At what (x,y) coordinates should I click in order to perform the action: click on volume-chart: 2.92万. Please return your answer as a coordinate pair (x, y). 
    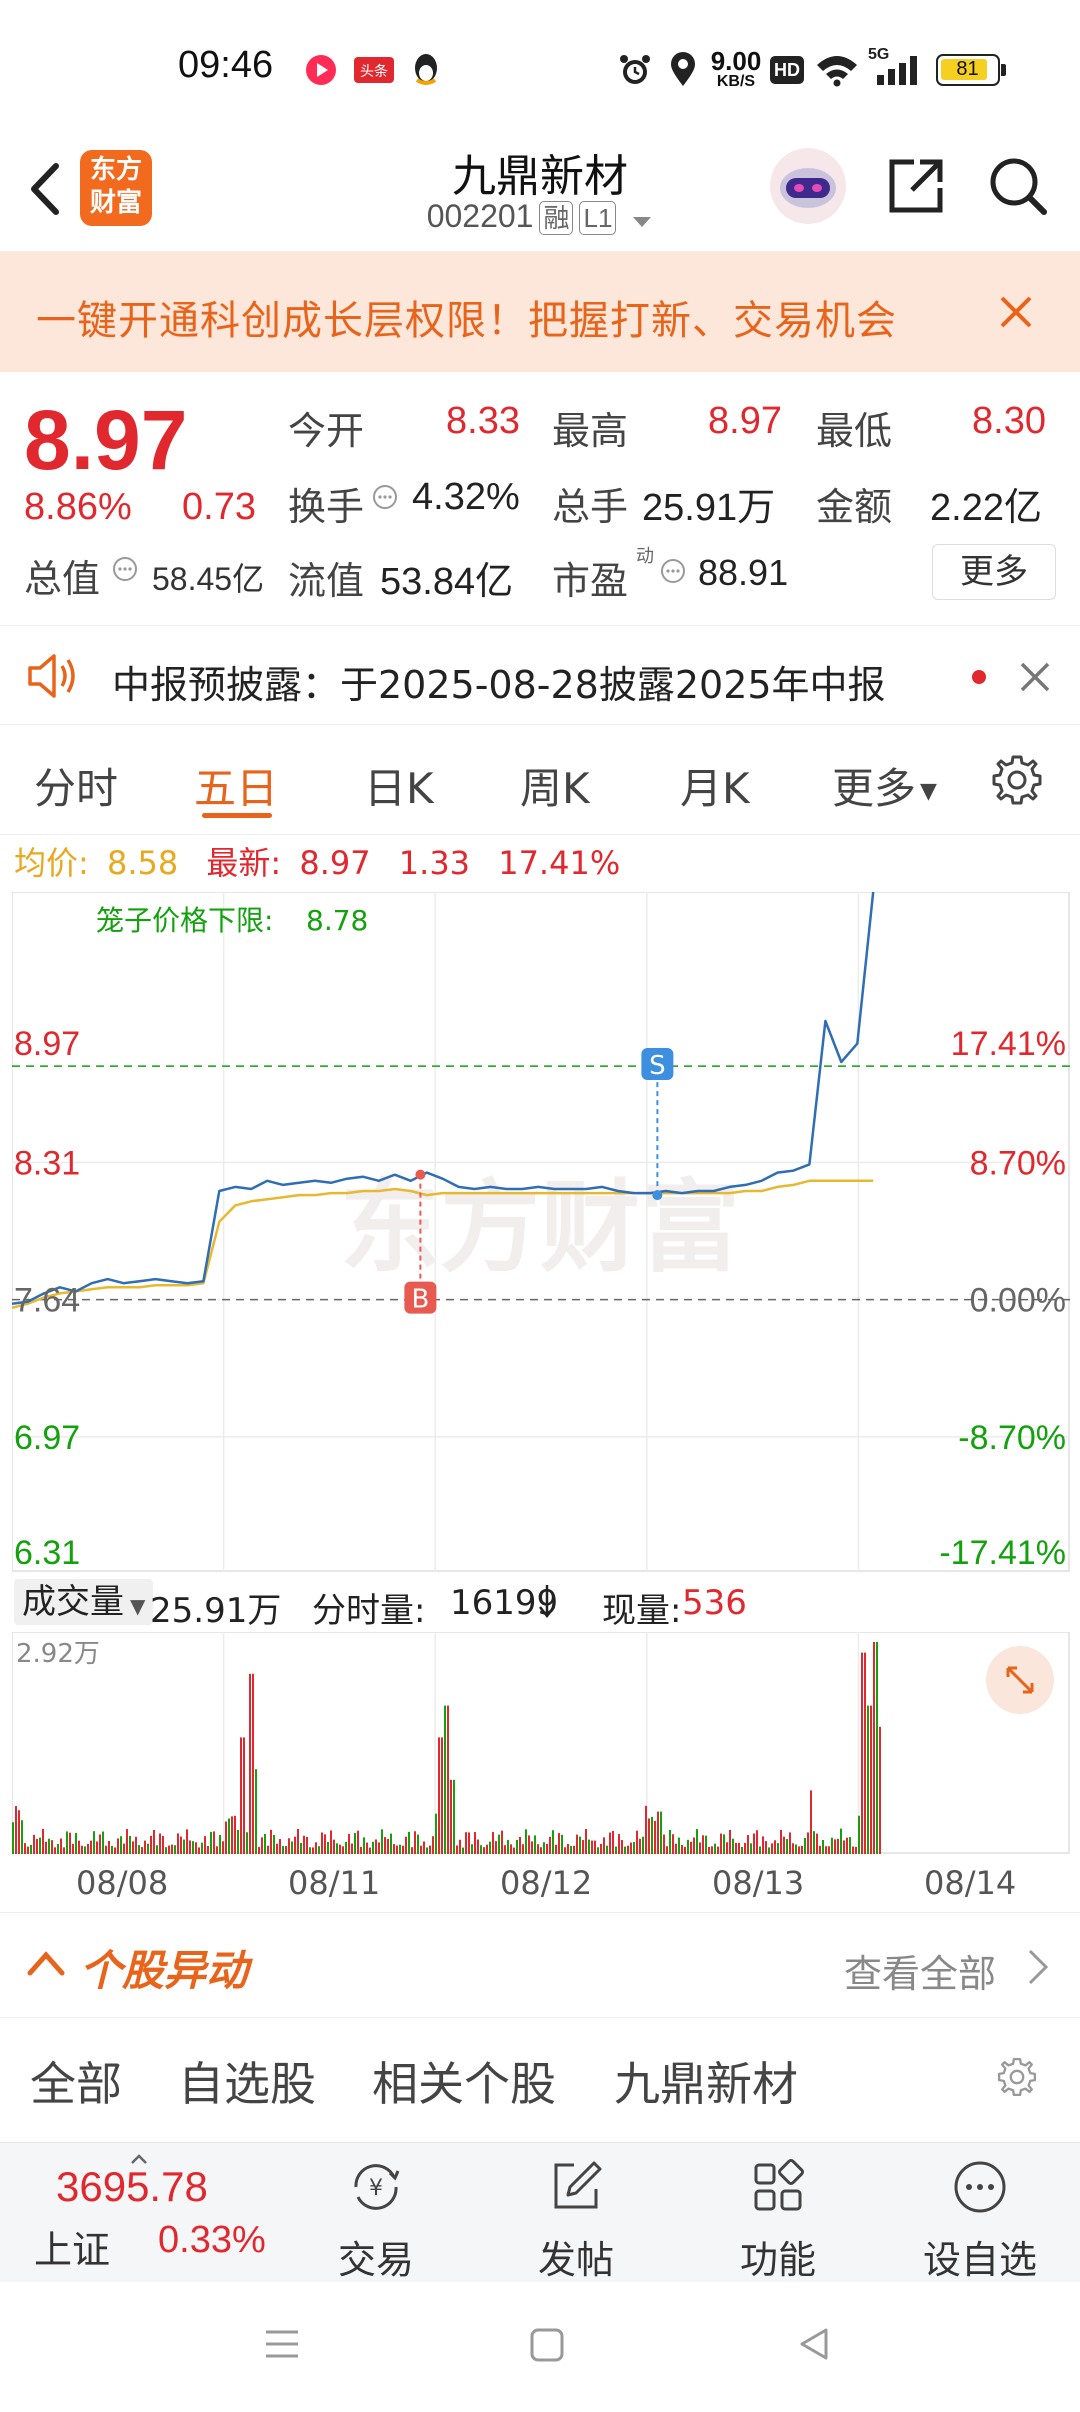
    Looking at the image, I should click on (540, 1742).